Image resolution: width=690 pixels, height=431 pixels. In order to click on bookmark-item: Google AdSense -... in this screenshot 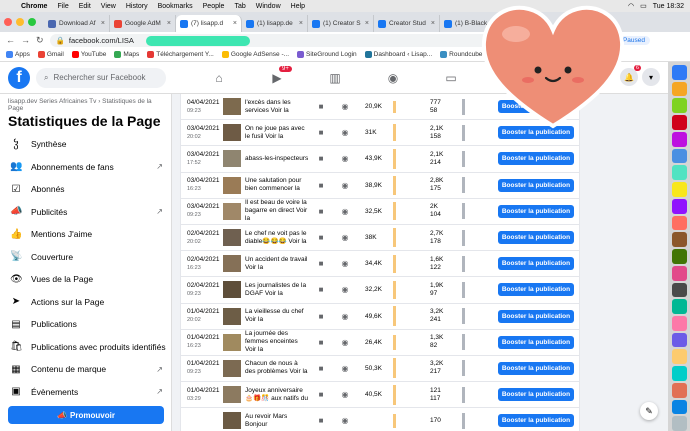, I will do `click(255, 54)`.